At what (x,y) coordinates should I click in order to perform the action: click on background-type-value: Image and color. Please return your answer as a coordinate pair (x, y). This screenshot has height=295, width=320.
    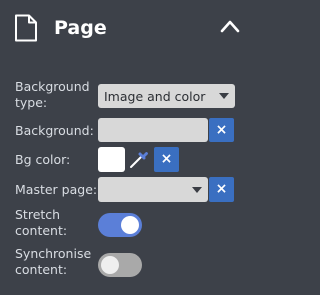
    Looking at the image, I should click on (155, 96).